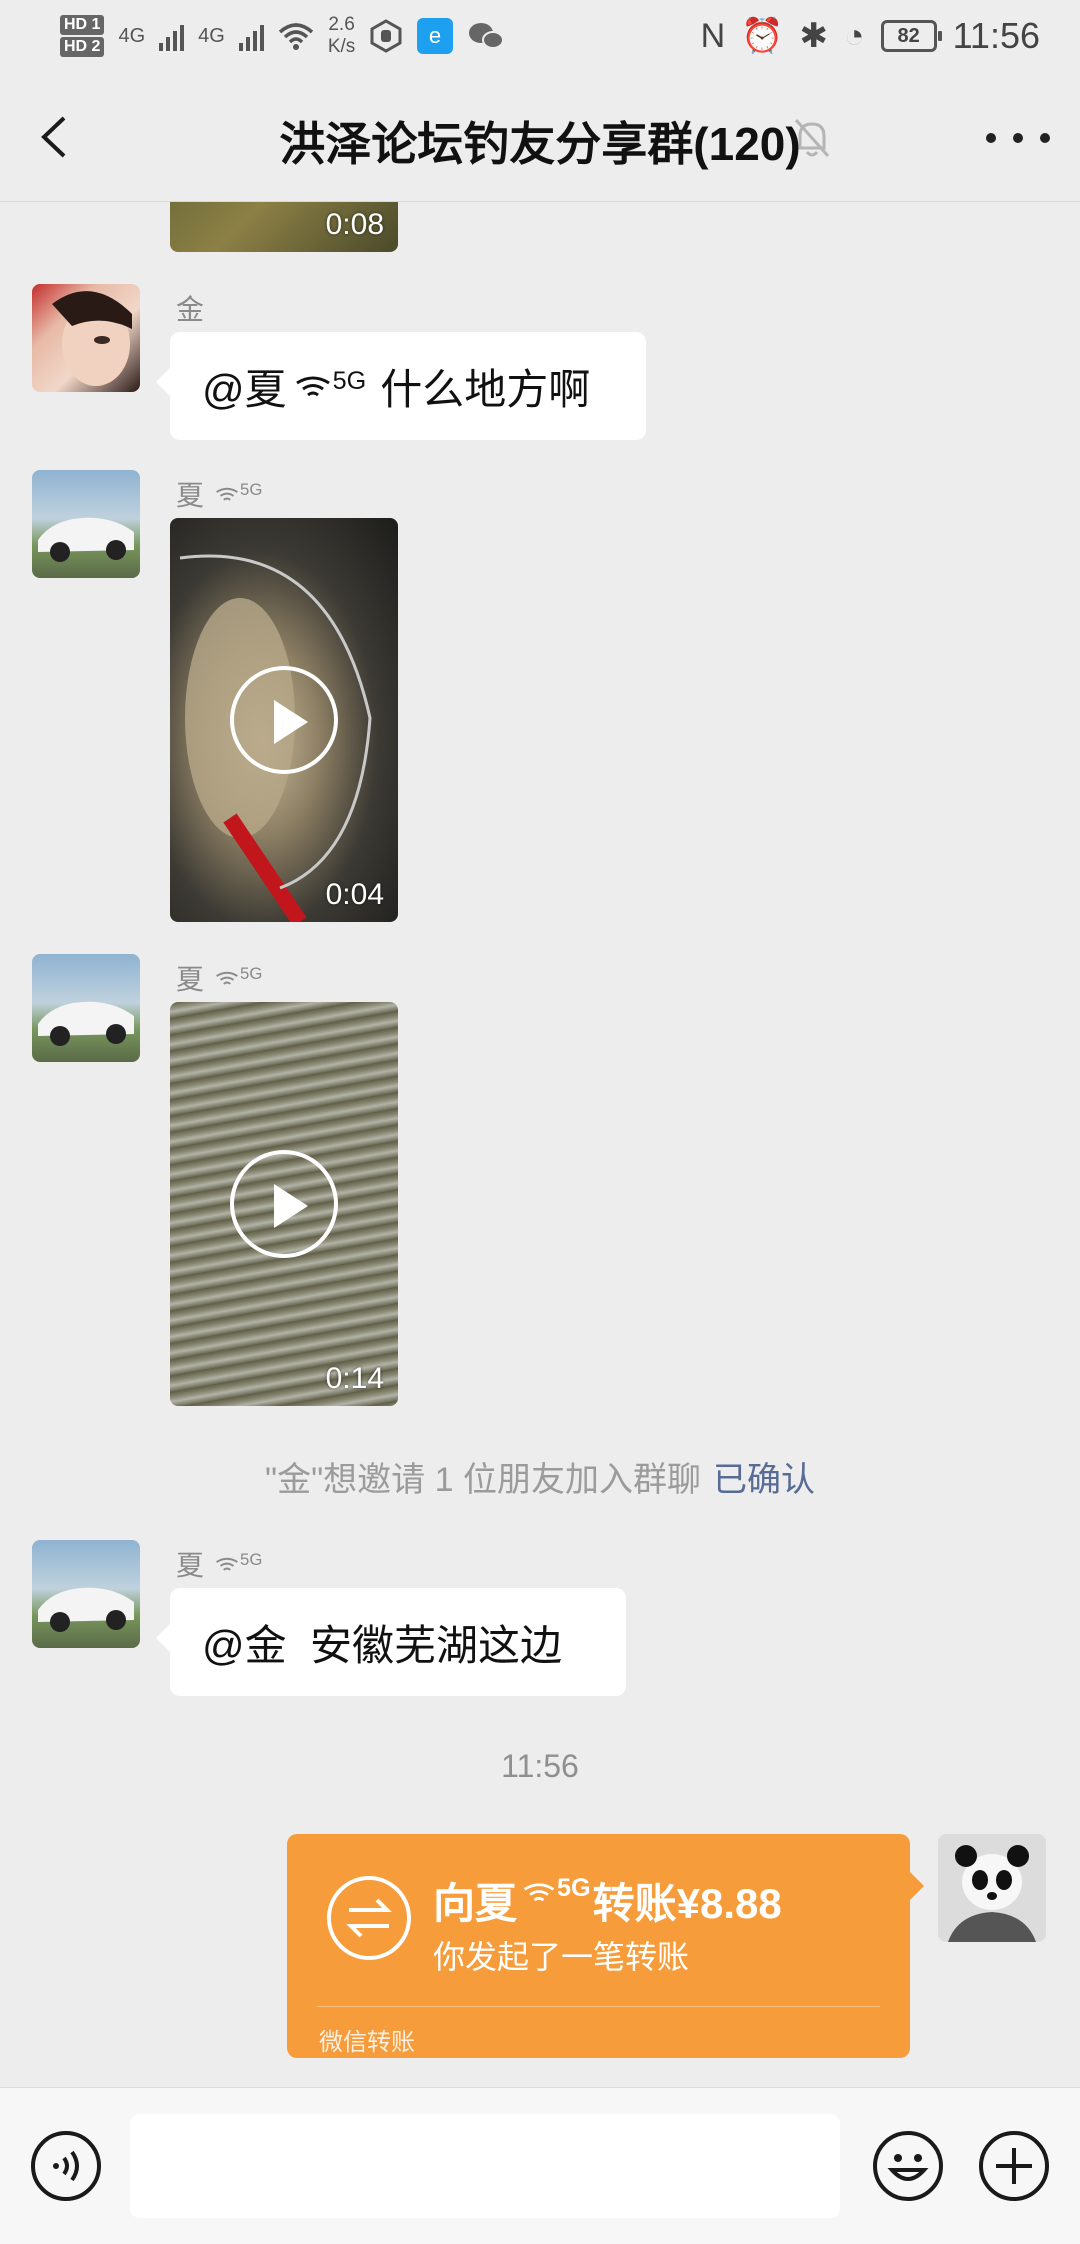  I want to click on emoji-icon, so click(908, 2166).